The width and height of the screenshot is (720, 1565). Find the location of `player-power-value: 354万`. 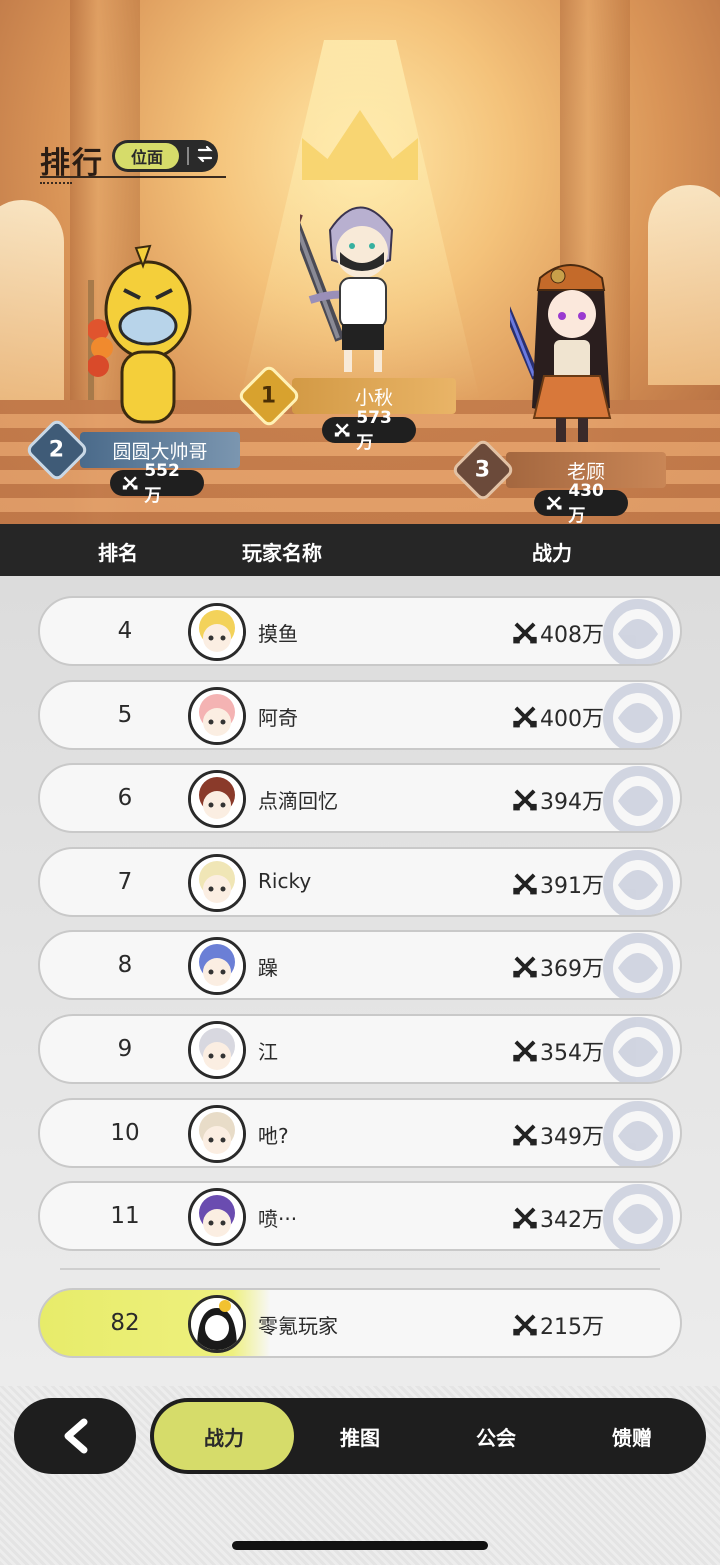

player-power-value: 354万 is located at coordinates (572, 1053).